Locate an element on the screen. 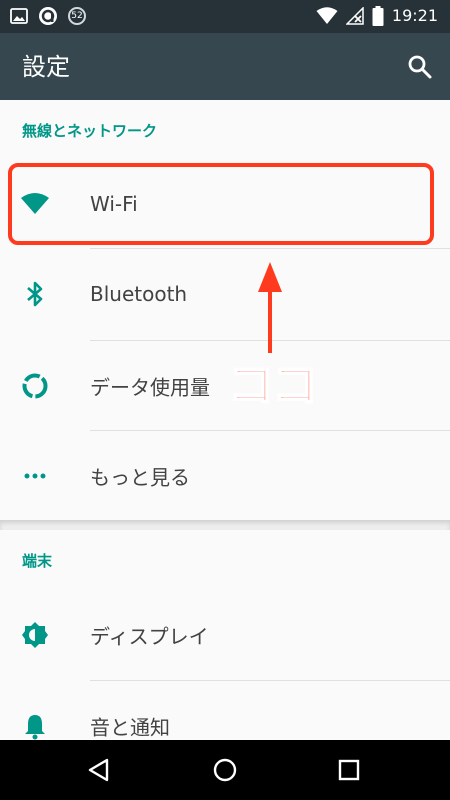 The width and height of the screenshot is (450, 800). settings-item-bluetooth: Bluetooth is located at coordinates (225, 293).